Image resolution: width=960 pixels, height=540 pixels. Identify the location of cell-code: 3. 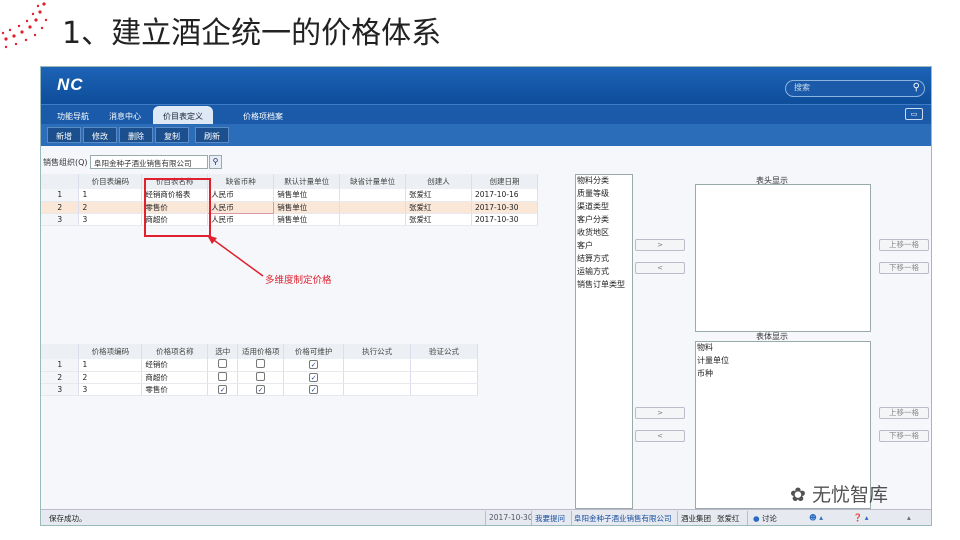
(110, 219).